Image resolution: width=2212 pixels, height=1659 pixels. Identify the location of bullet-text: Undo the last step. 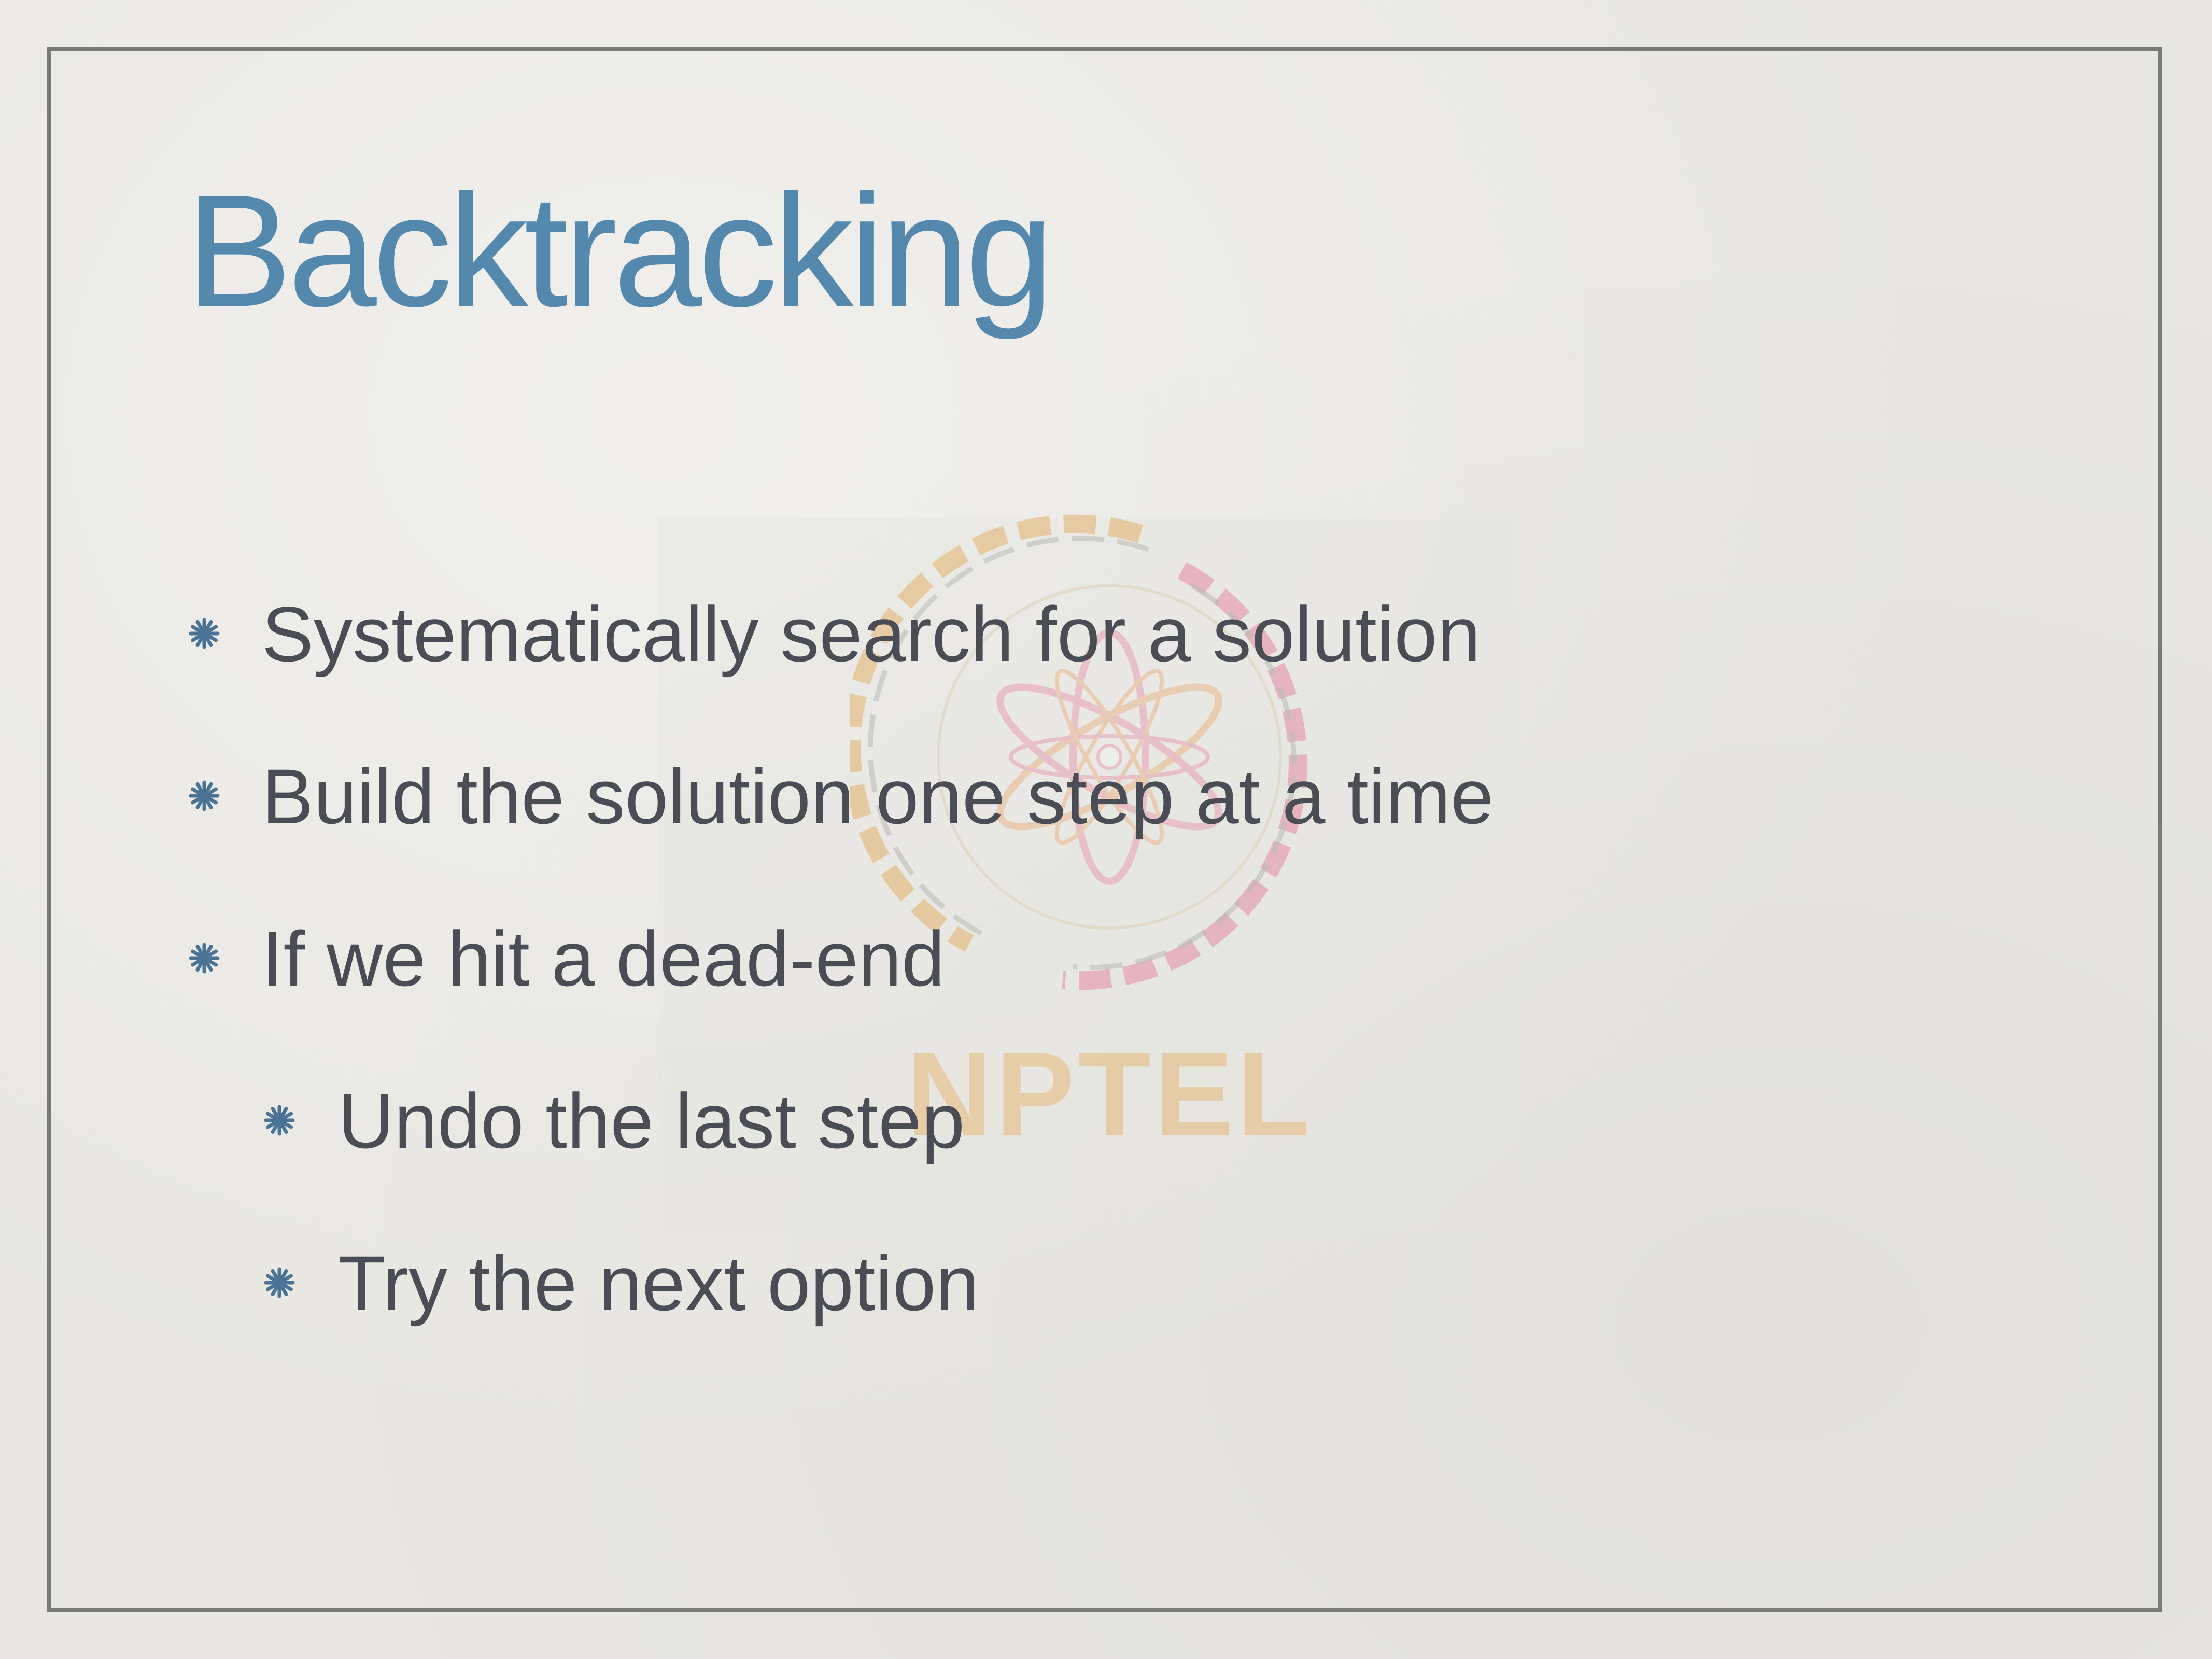
(651, 1120).